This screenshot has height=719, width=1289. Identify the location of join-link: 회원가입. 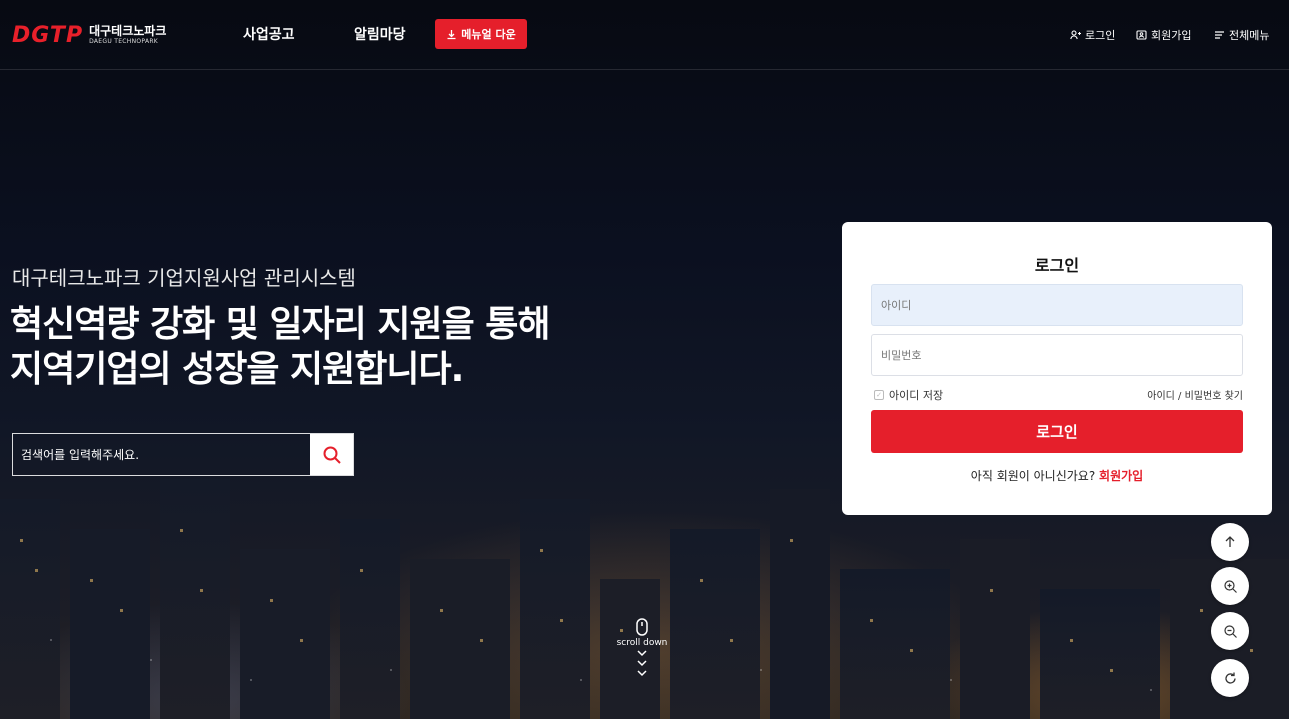
(1121, 476).